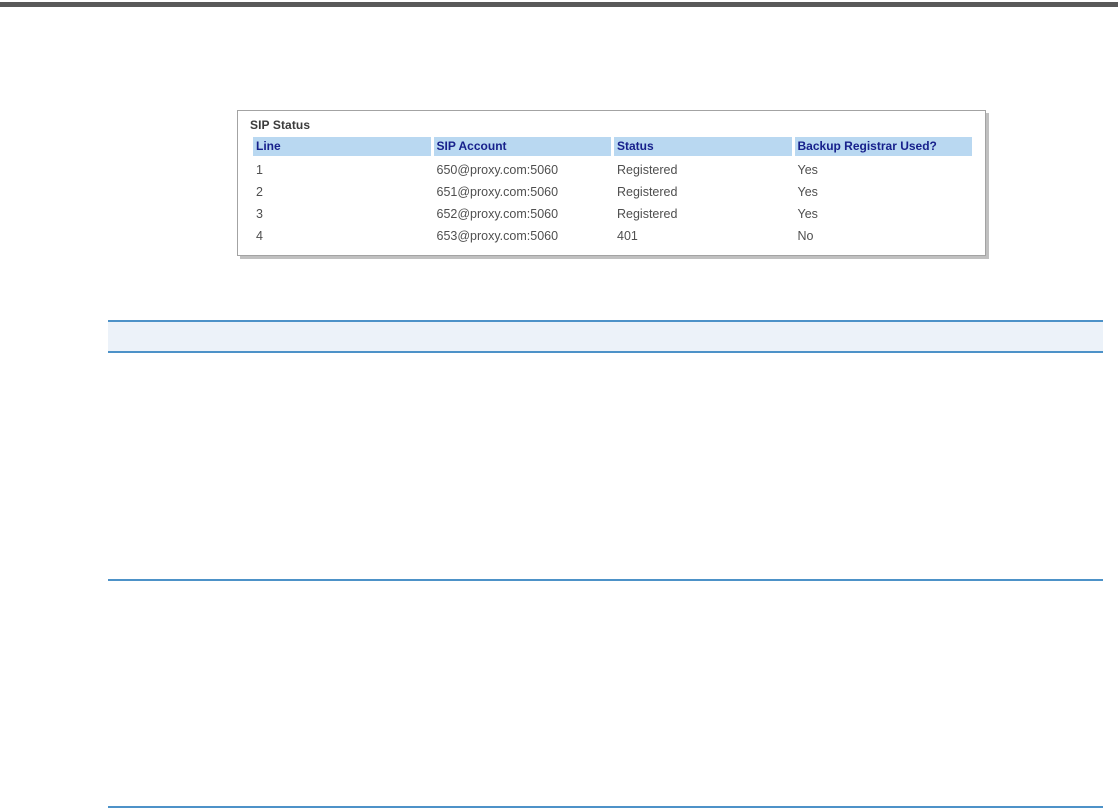 This screenshot has width=1118, height=809. I want to click on table-row: 4 653@proxy.com:5060 401 No, so click(612, 235).